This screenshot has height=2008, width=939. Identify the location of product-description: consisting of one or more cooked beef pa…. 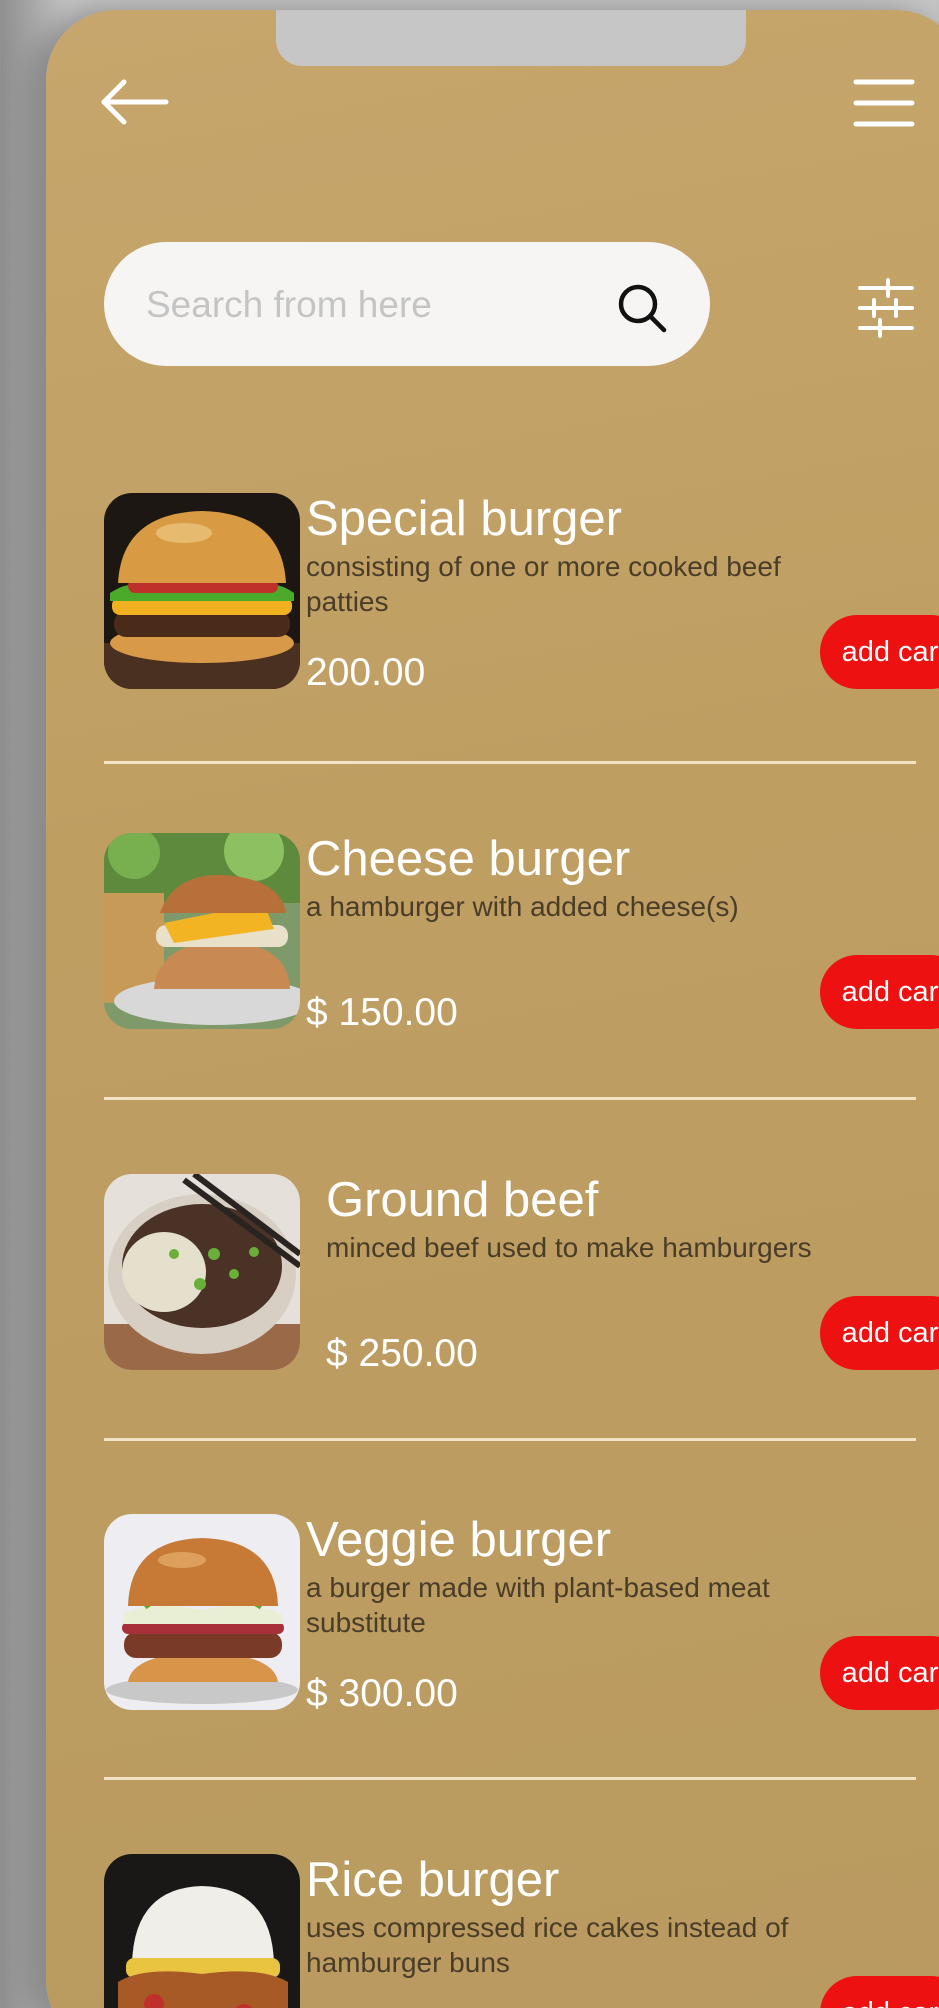
(543, 584).